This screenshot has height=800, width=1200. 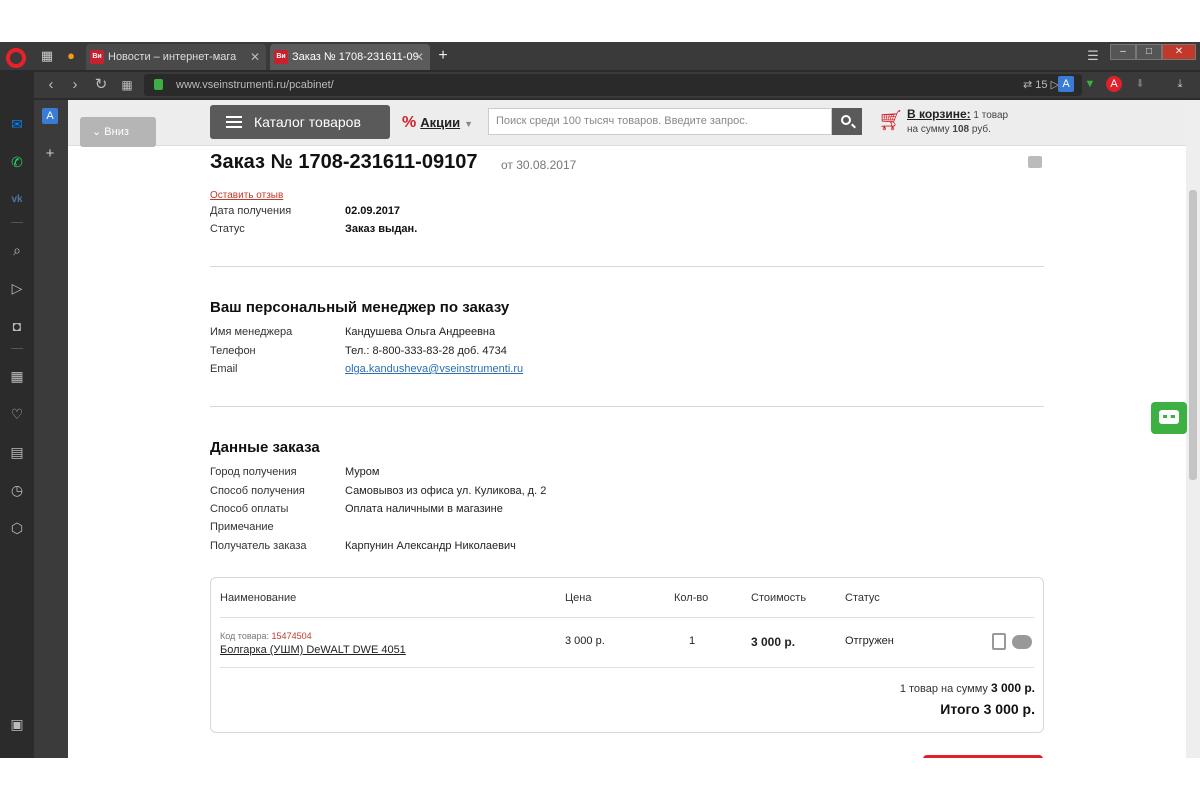 I want to click on search-icon, so click(x=846, y=120).